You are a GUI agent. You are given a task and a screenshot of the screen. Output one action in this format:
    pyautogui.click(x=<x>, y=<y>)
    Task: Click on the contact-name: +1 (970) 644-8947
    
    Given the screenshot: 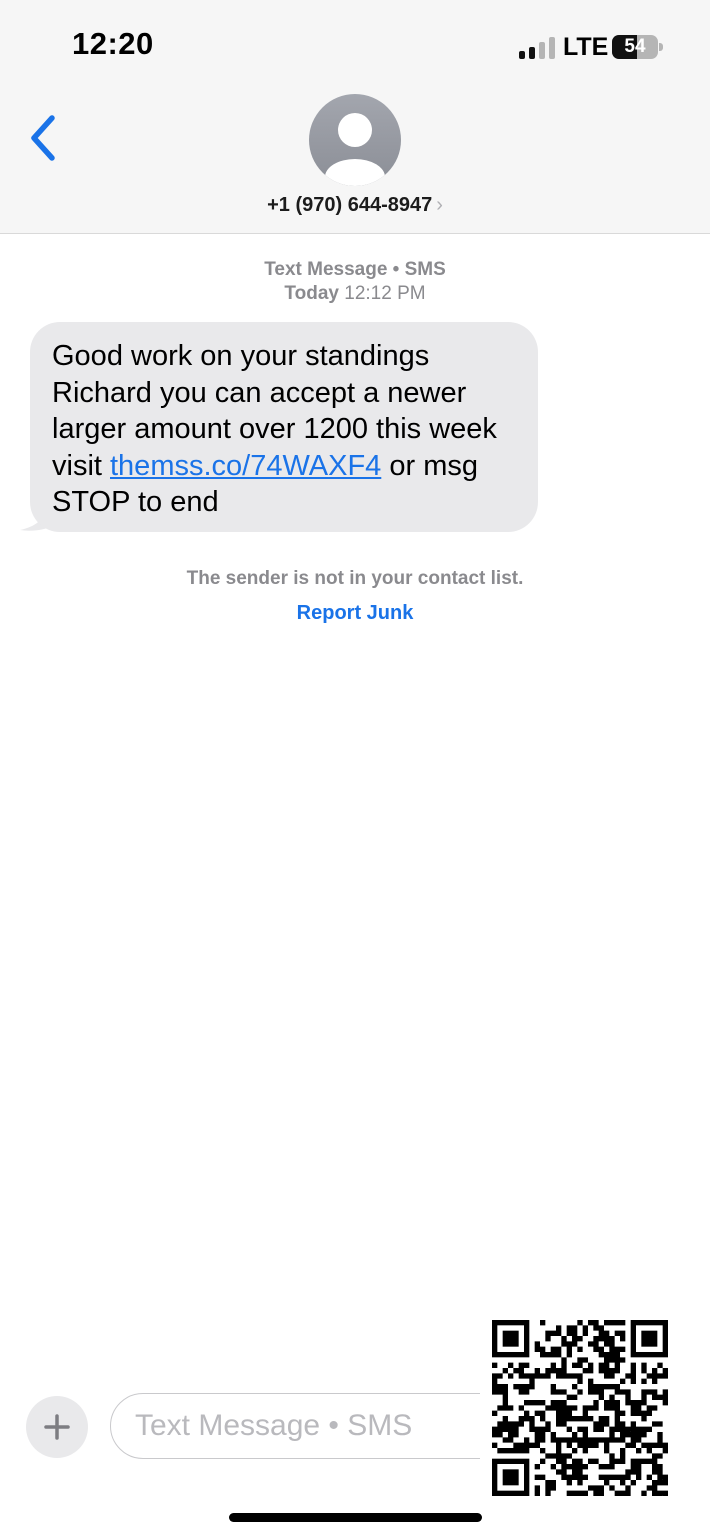 What is the action you would take?
    pyautogui.click(x=350, y=205)
    